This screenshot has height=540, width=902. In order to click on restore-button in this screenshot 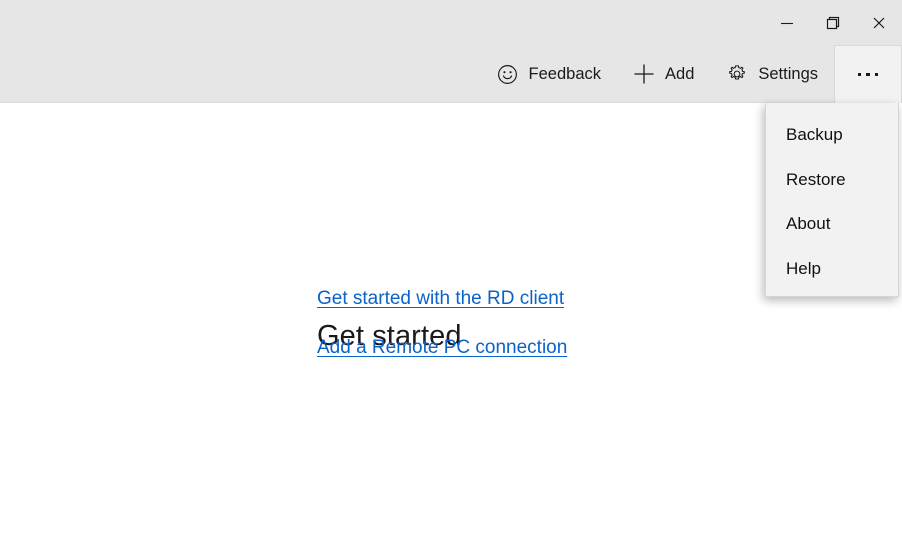, I will do `click(833, 22)`.